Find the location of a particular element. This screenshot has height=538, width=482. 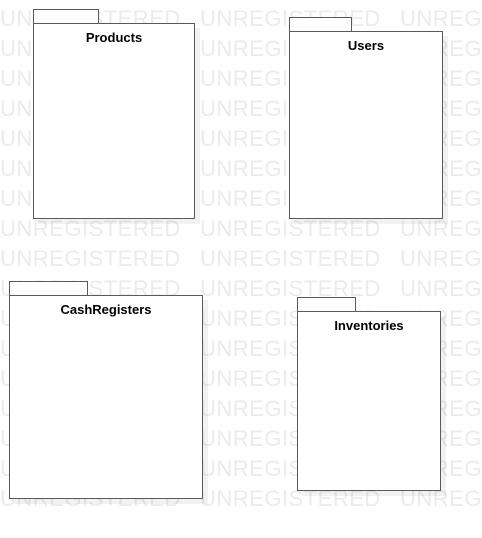

watermark-row: UNREGISTERED UNREGISTERED UNREGISTERED is located at coordinates (241, 259).